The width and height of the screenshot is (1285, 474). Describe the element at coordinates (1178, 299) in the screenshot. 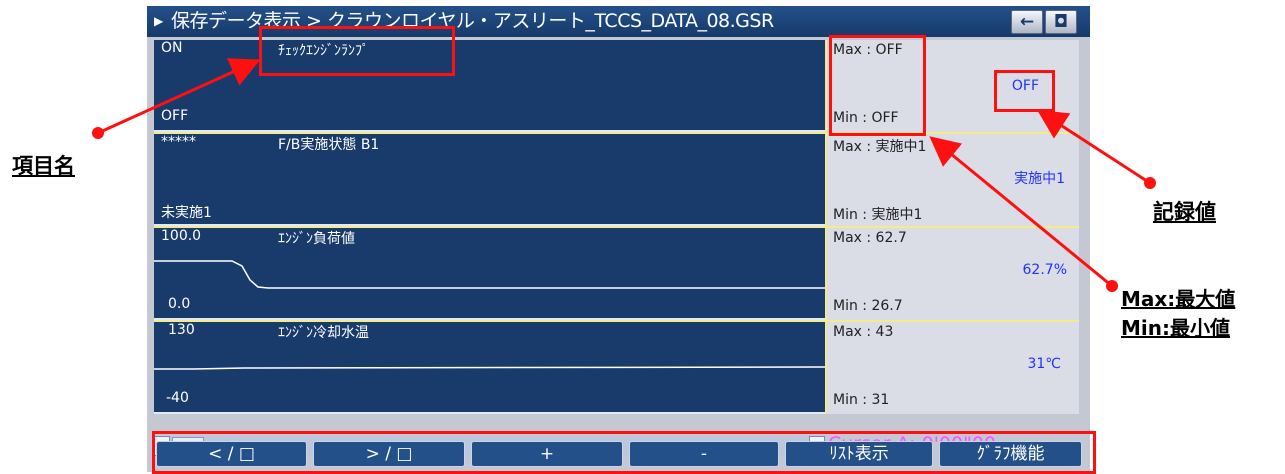

I see `max-annotation: Max:最大値` at that location.